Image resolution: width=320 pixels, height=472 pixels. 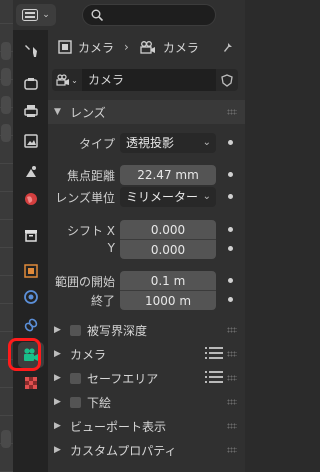 What do you see at coordinates (31, 297) in the screenshot?
I see `tab-physics` at bounding box center [31, 297].